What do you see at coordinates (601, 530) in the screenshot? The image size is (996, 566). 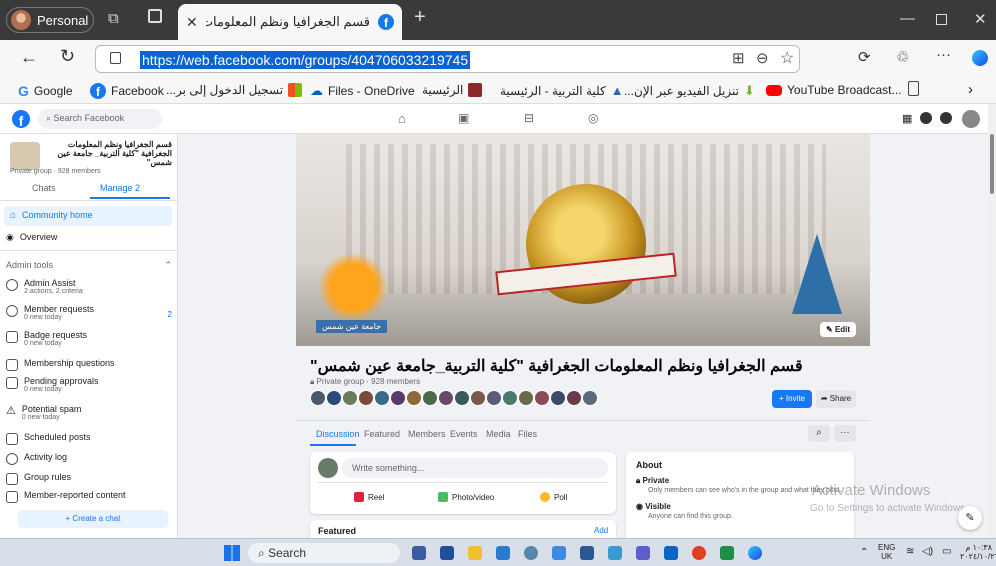 I see `featured-add-link: Add` at bounding box center [601, 530].